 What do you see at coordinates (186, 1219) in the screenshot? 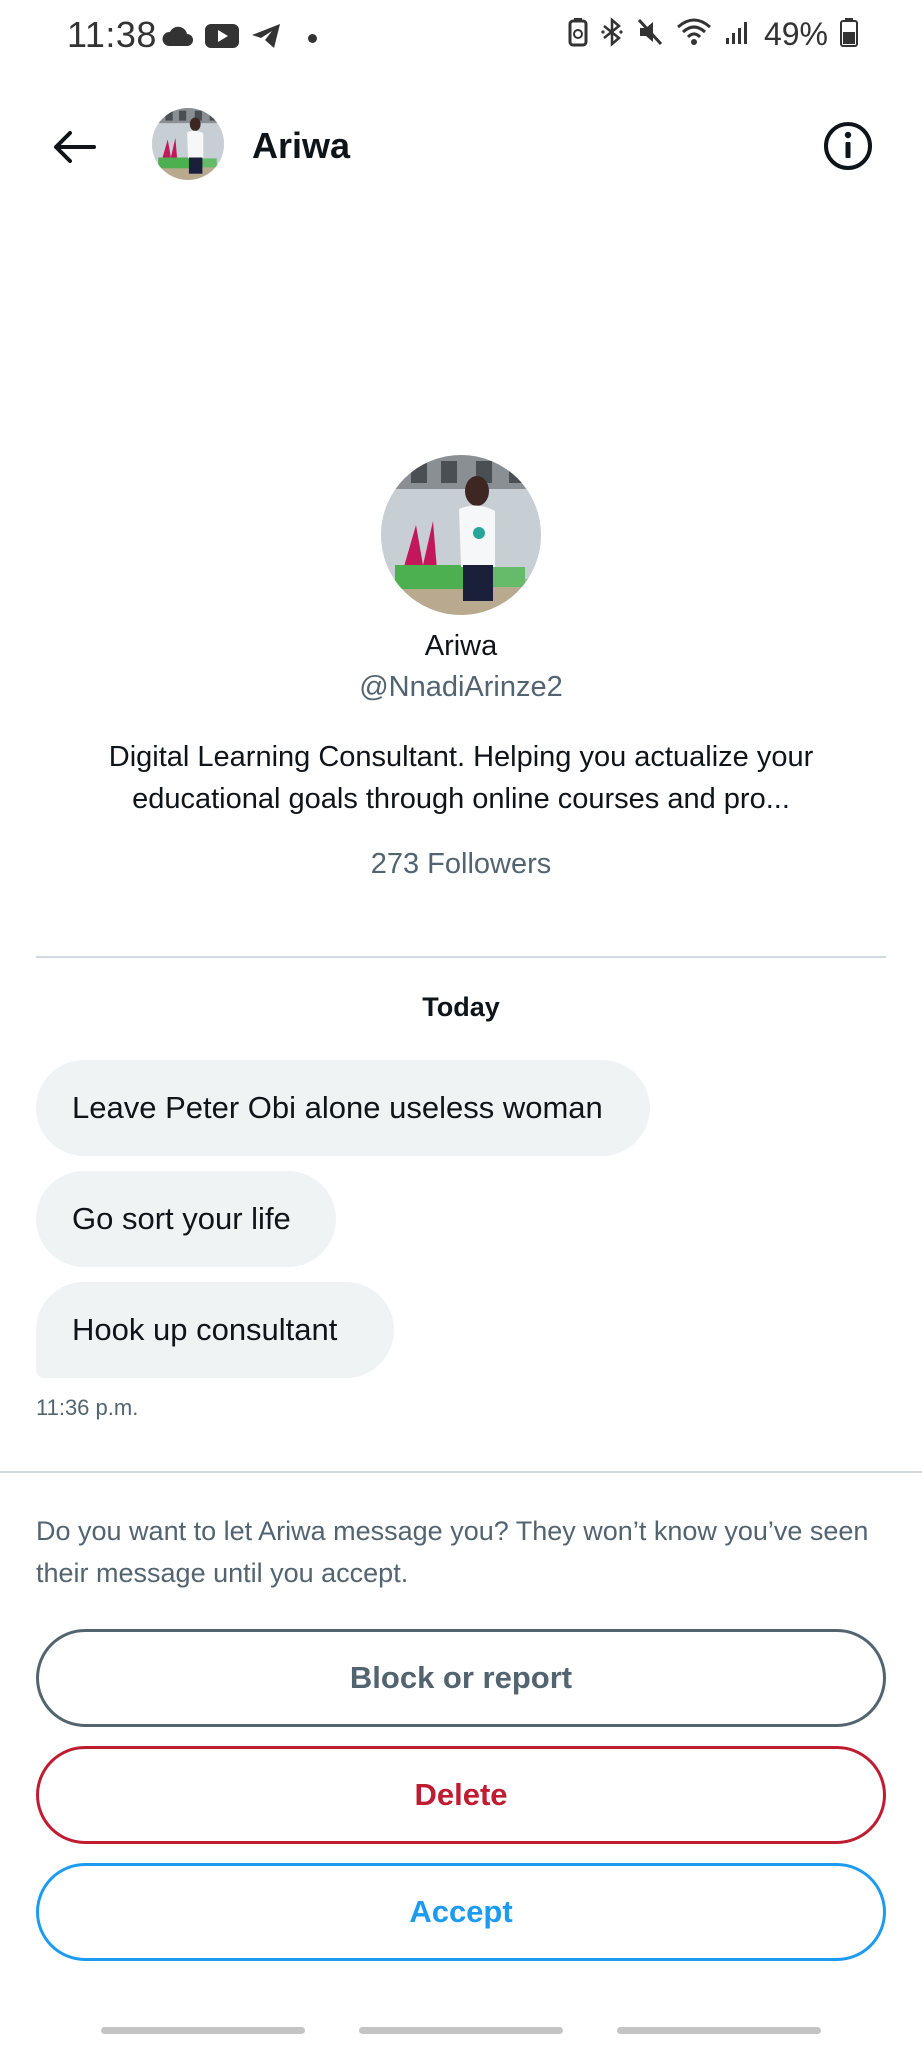
I see `message-bubble: Go sort your life` at bounding box center [186, 1219].